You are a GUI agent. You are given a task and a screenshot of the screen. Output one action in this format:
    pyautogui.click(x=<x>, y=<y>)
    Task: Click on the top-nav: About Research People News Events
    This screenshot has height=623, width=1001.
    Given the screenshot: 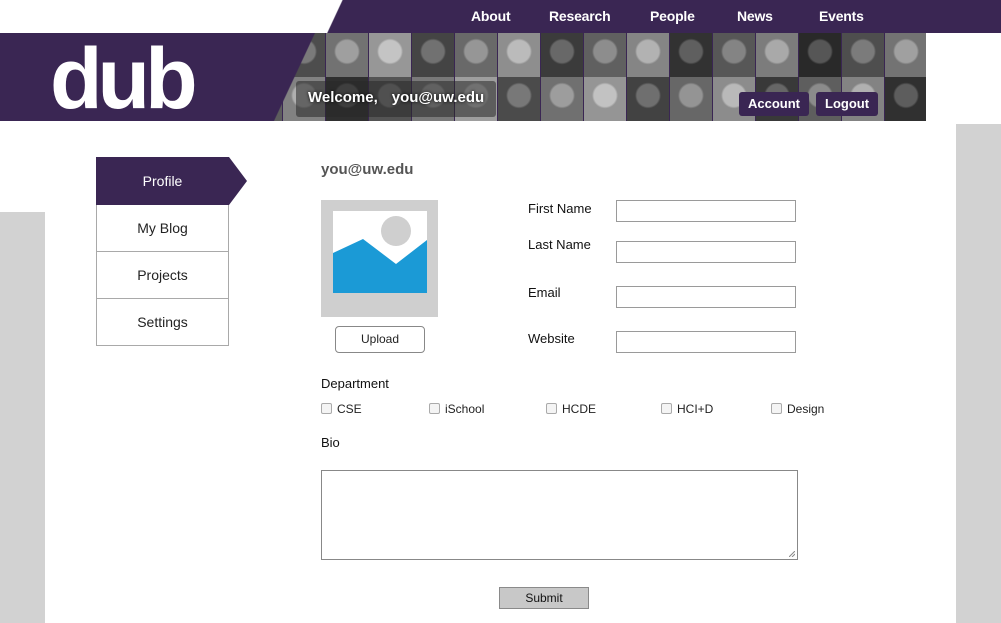 What is the action you would take?
    pyautogui.click(x=500, y=16)
    